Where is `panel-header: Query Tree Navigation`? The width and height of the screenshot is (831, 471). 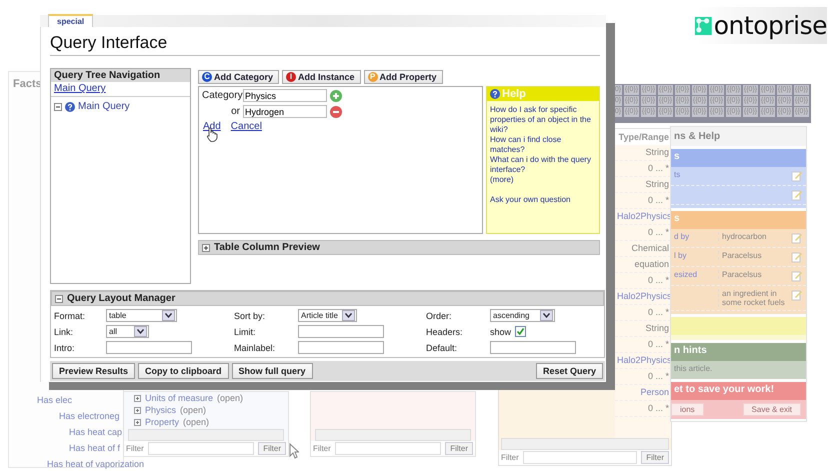 panel-header: Query Tree Navigation is located at coordinates (120, 75).